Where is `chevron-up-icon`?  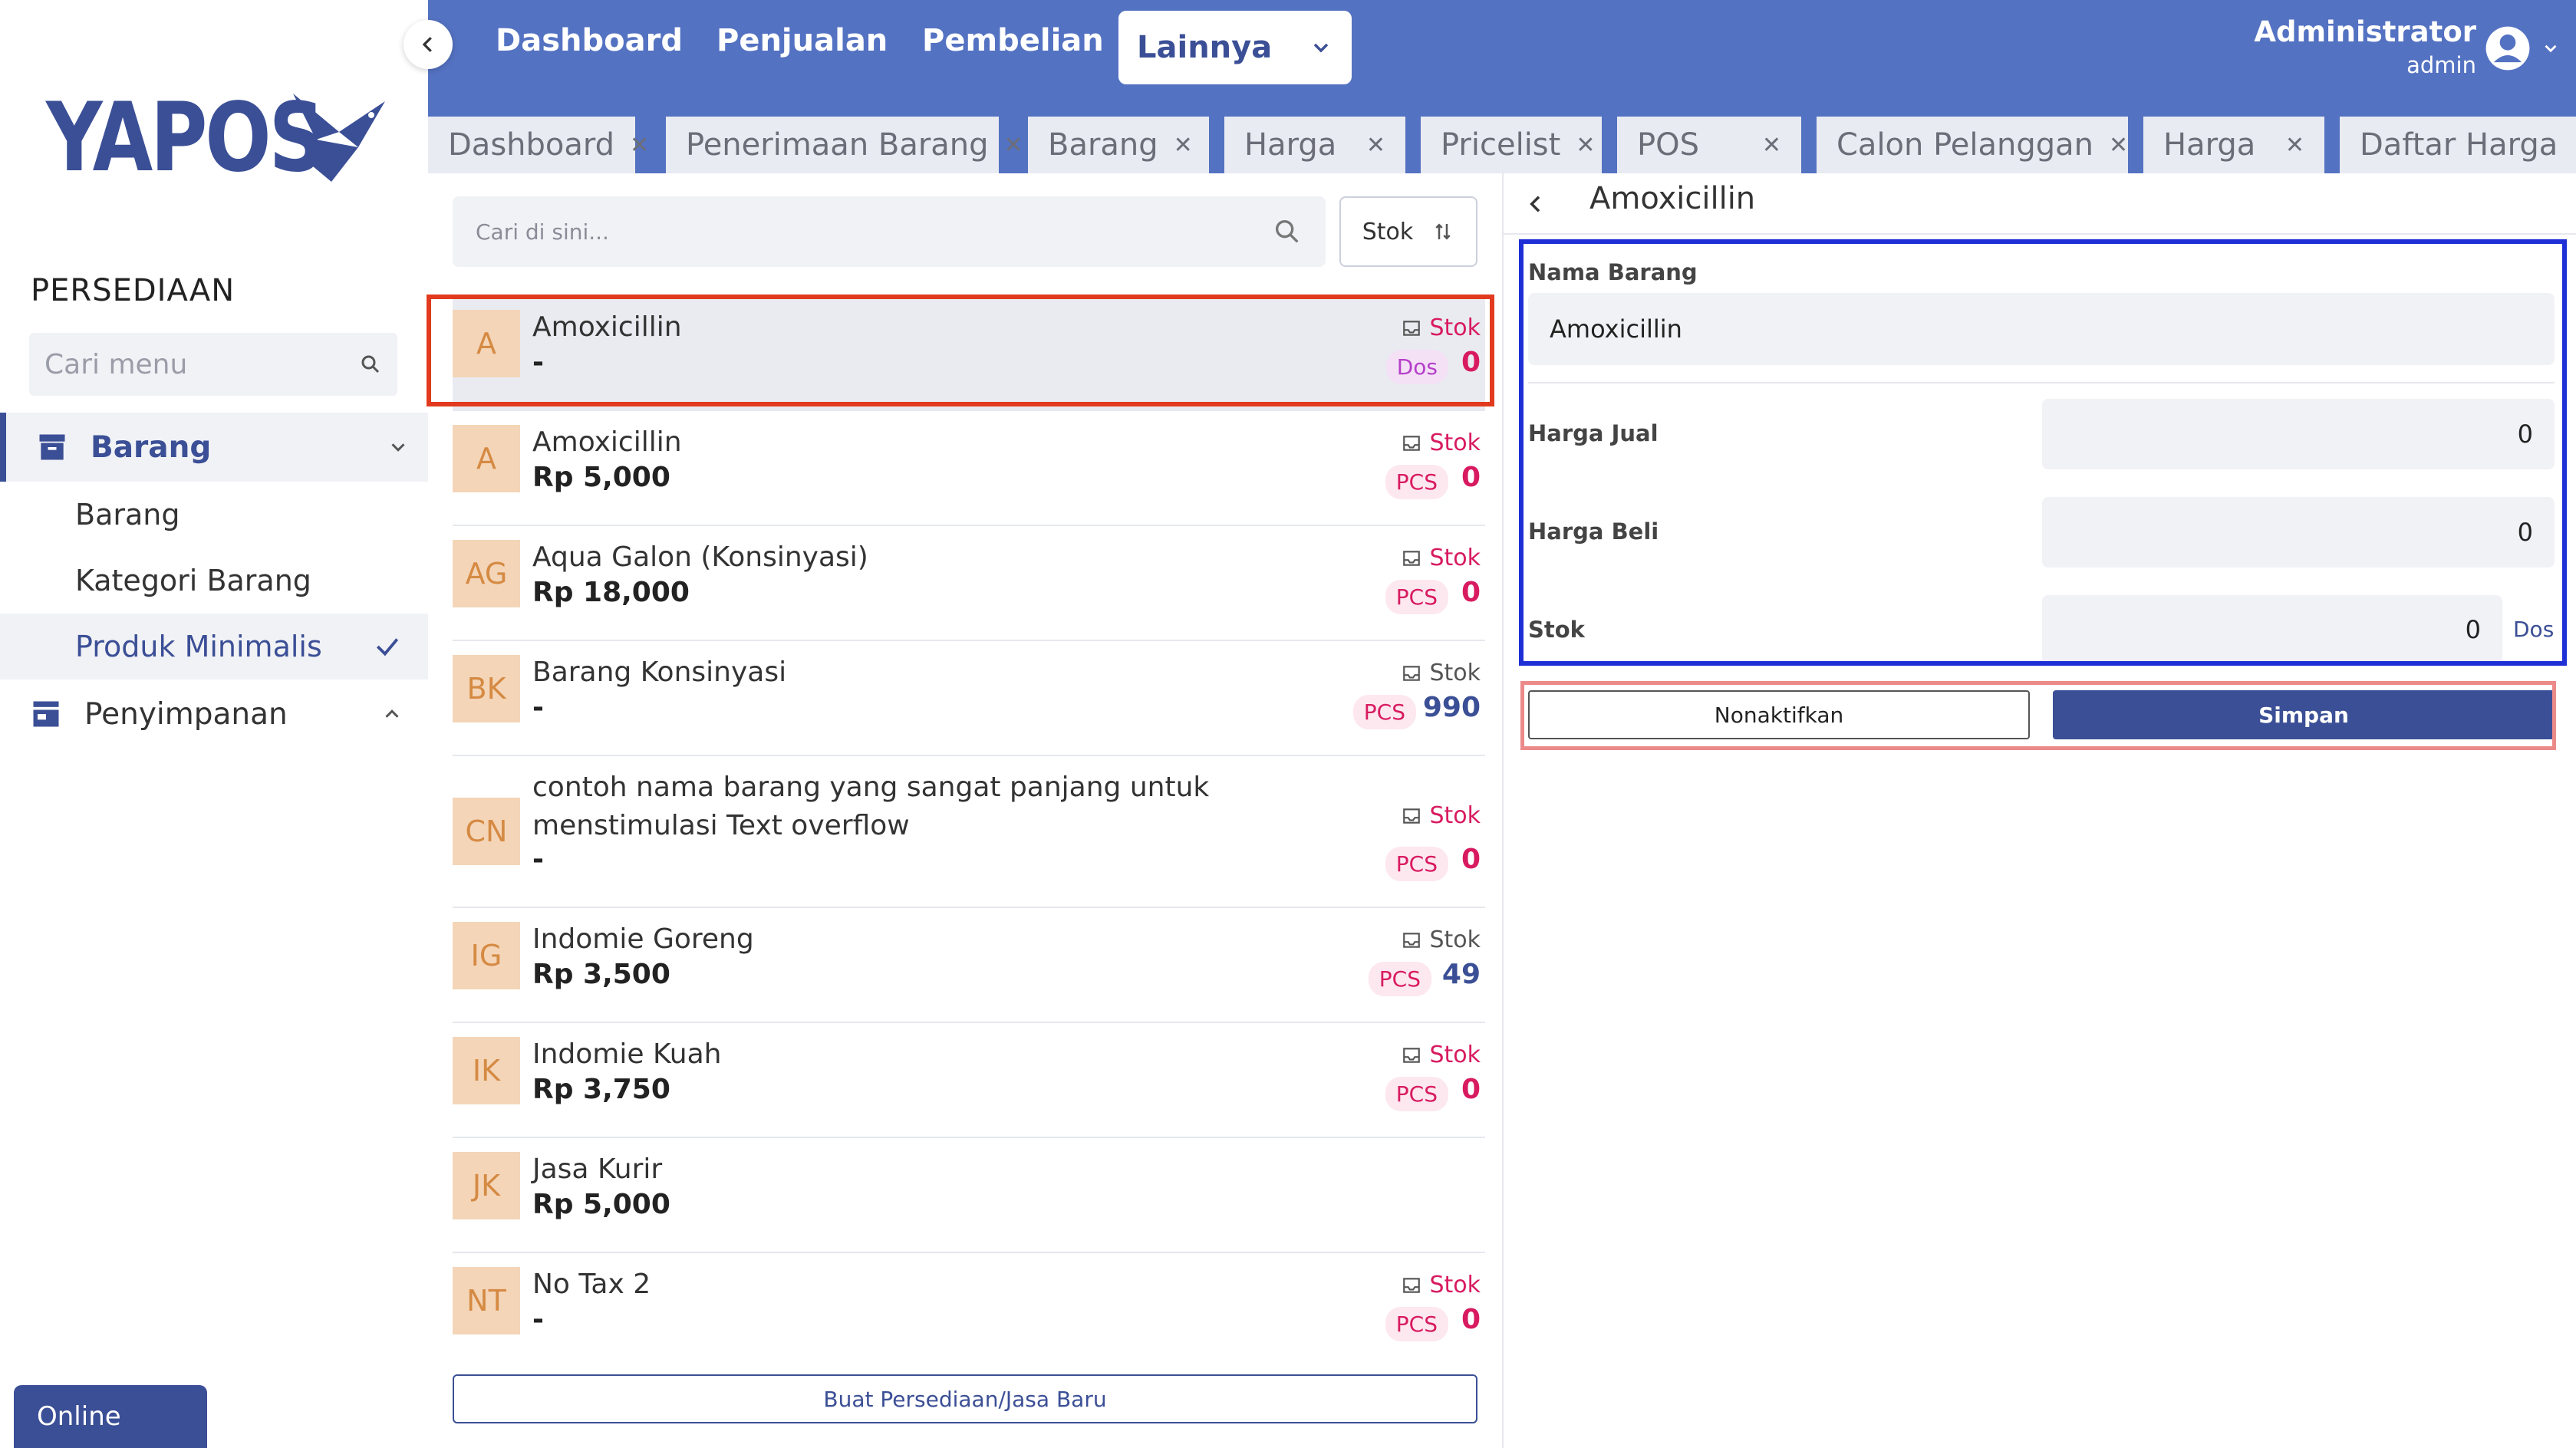
chevron-up-icon is located at coordinates (392, 713).